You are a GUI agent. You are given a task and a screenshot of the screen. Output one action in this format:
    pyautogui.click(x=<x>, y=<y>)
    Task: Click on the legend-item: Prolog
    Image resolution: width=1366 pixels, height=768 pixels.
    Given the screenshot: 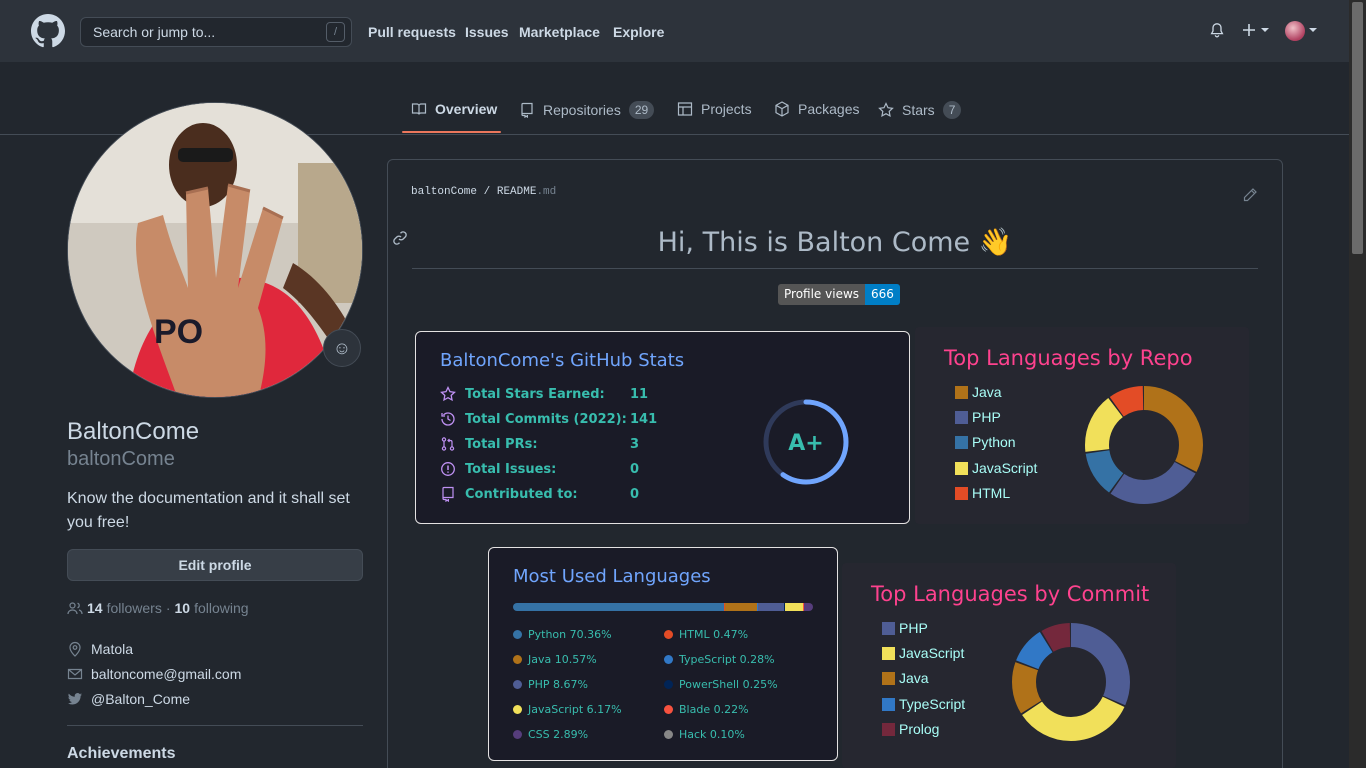 What is the action you would take?
    pyautogui.click(x=910, y=729)
    